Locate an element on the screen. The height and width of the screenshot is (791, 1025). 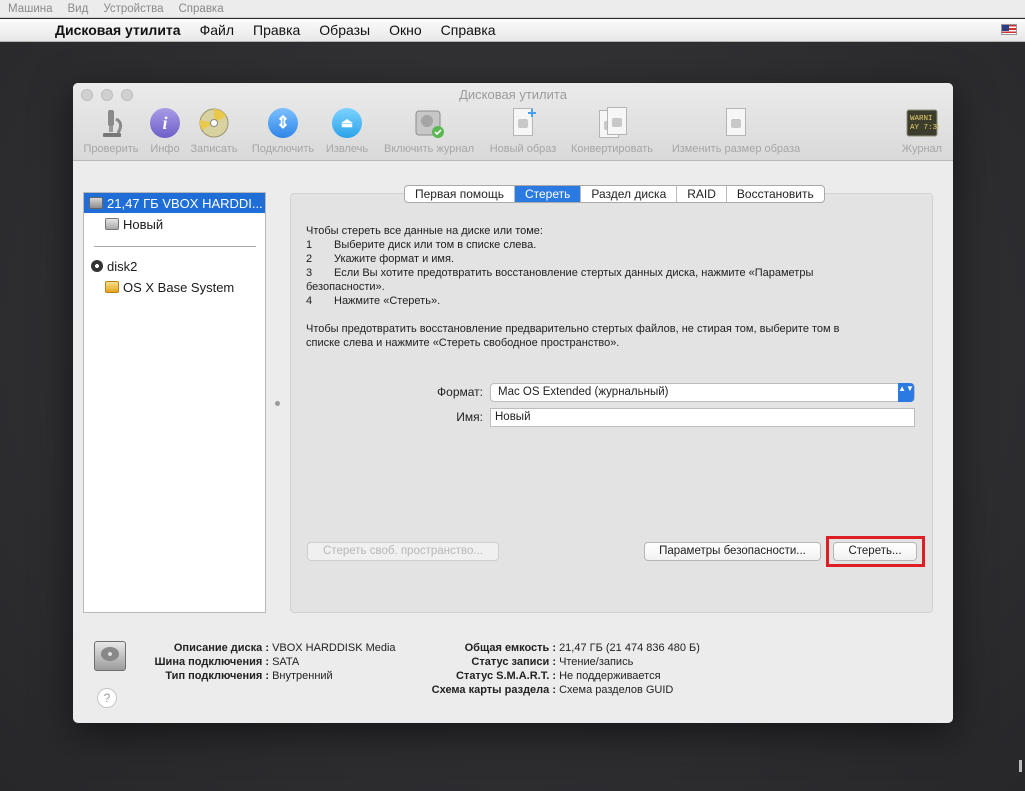
convert-button: Конвертировать is located at coordinates (612, 131).